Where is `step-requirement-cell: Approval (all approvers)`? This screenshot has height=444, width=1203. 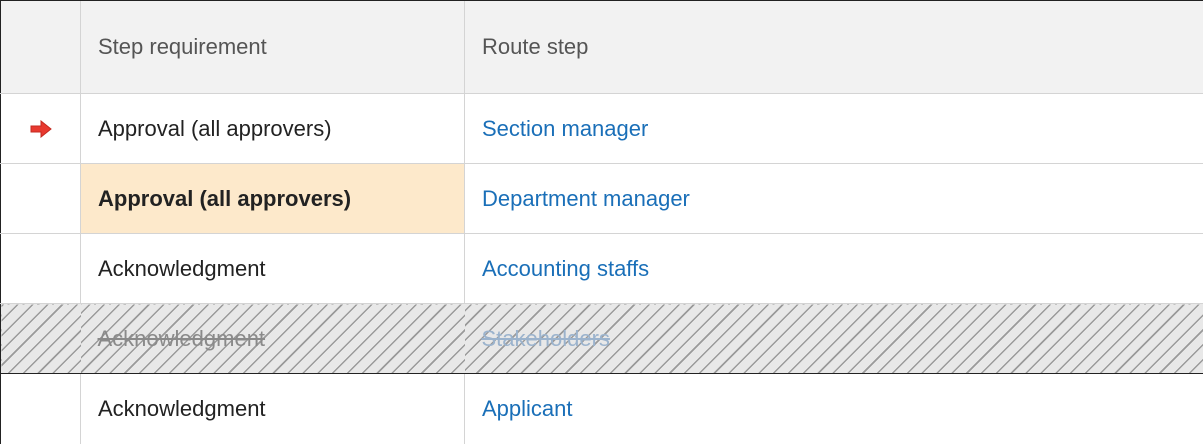
step-requirement-cell: Approval (all approvers) is located at coordinates (272, 128).